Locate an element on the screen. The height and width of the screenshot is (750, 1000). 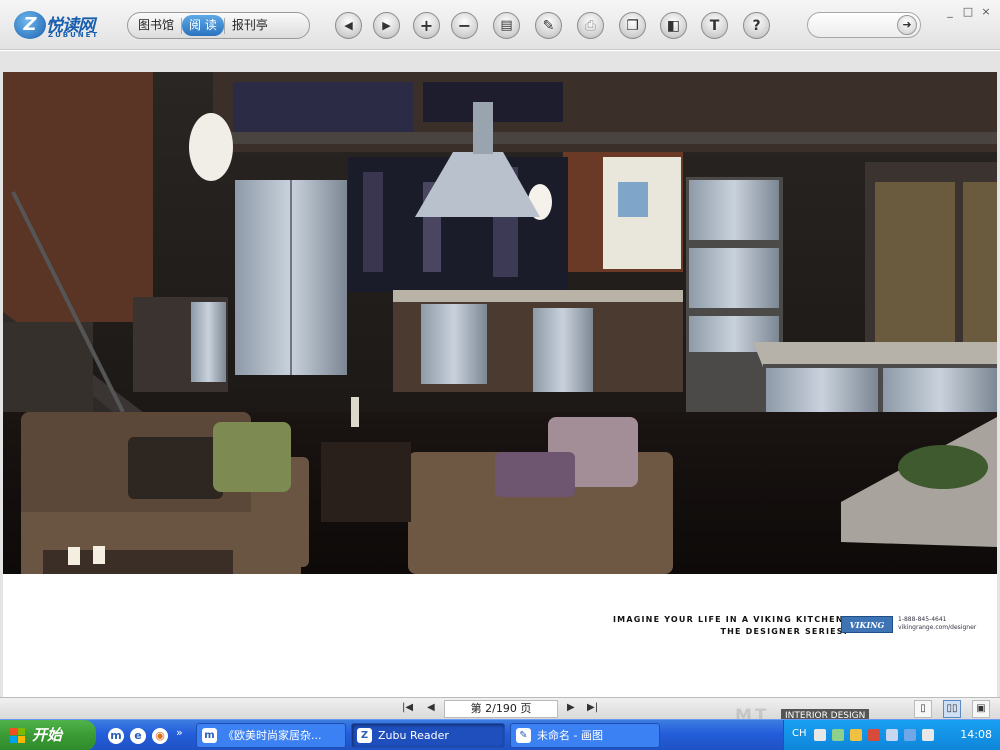
tray-antivirus-icon is located at coordinates (874, 735).